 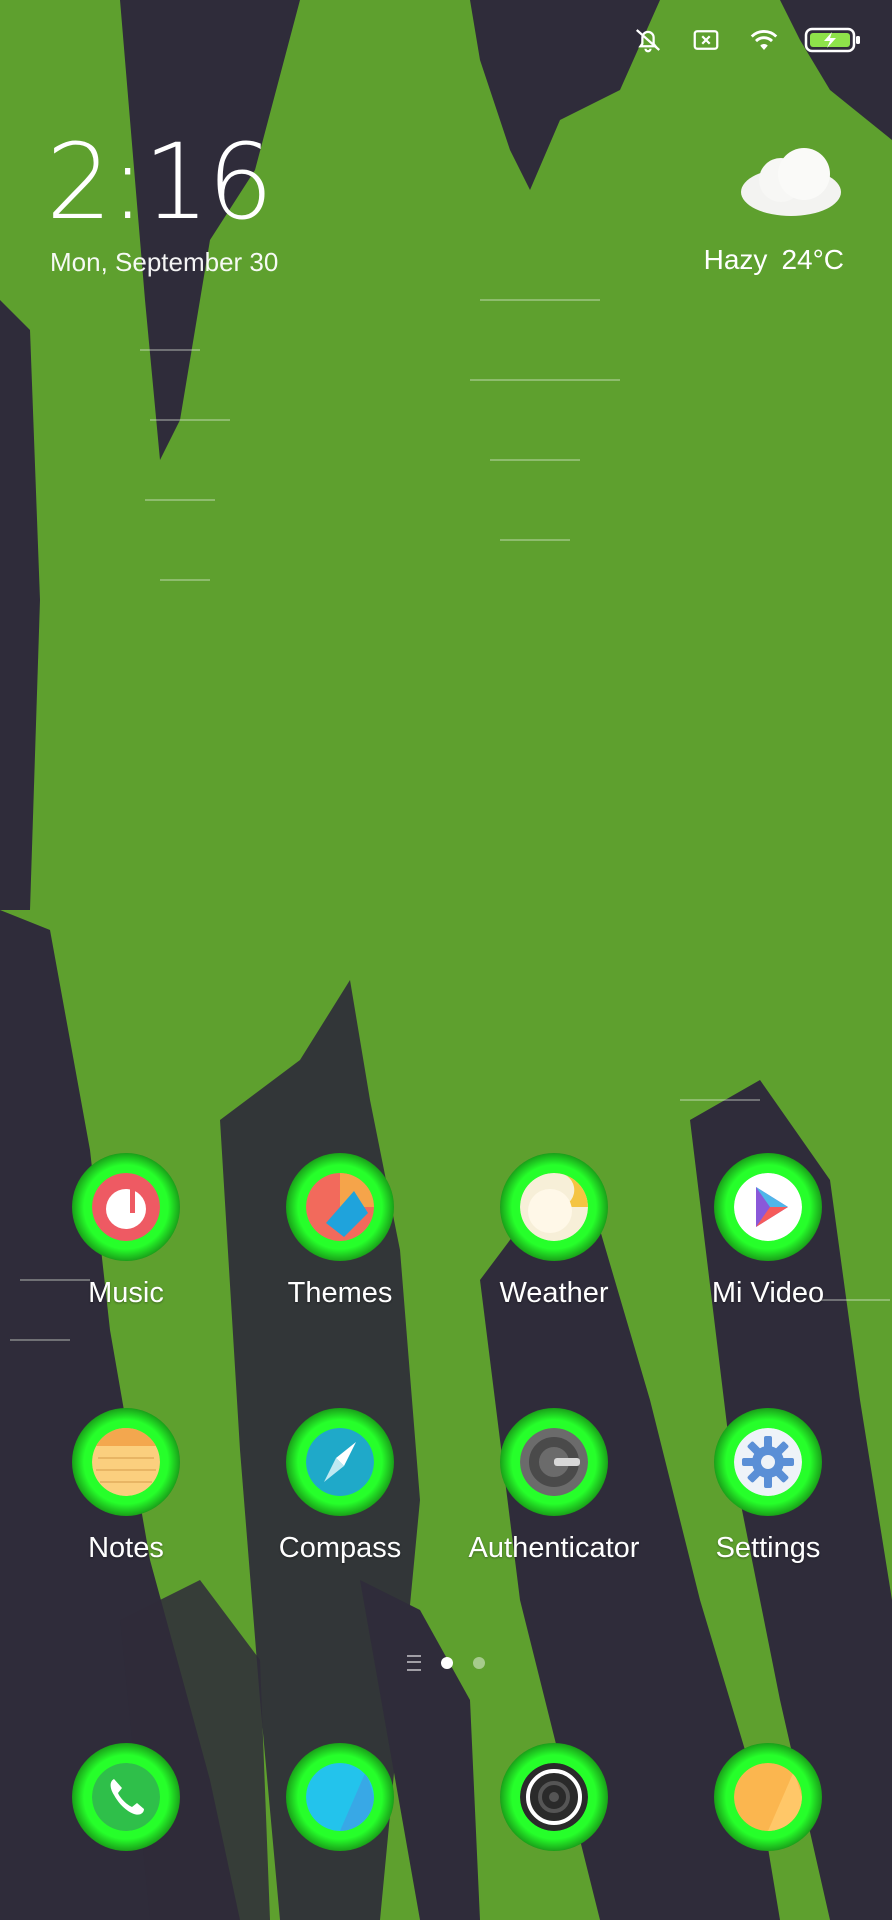 I want to click on settings-icon, so click(x=768, y=1462).